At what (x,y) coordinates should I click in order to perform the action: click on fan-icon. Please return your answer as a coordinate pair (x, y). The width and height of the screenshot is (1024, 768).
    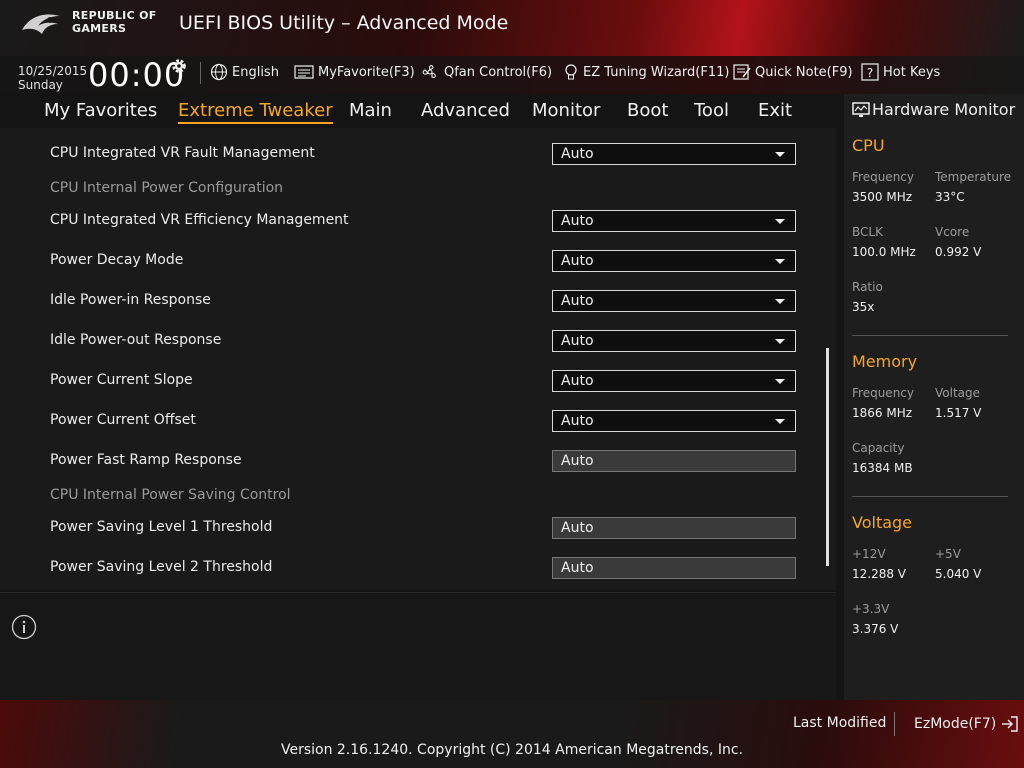
    Looking at the image, I should click on (429, 71).